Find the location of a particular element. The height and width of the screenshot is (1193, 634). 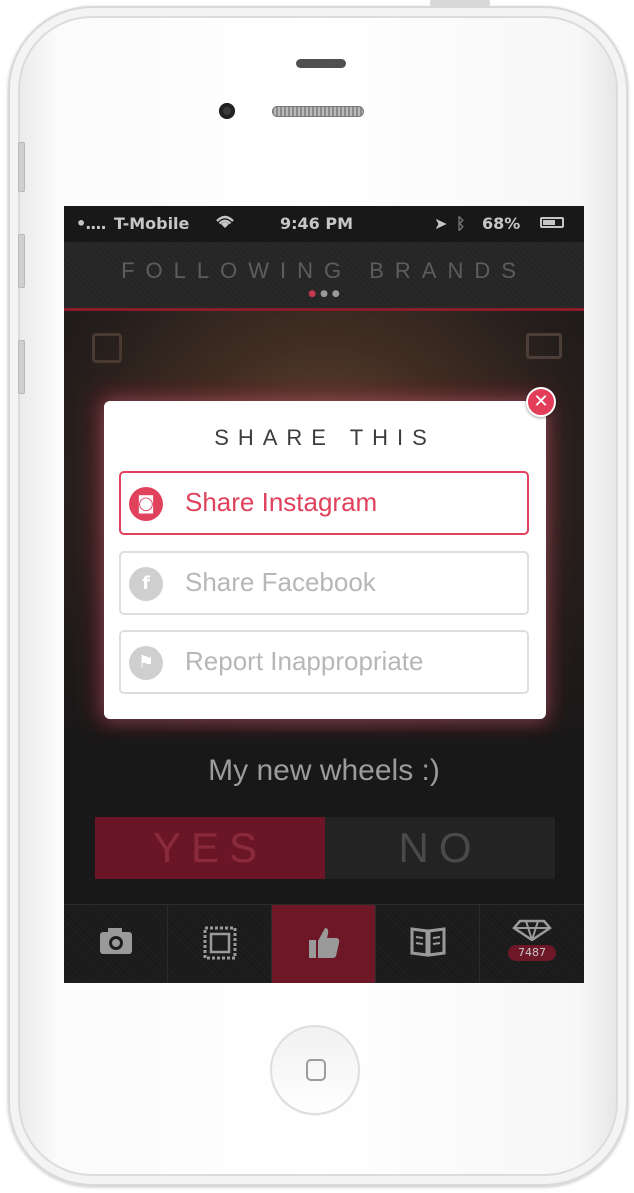

tab-vote is located at coordinates (324, 944).